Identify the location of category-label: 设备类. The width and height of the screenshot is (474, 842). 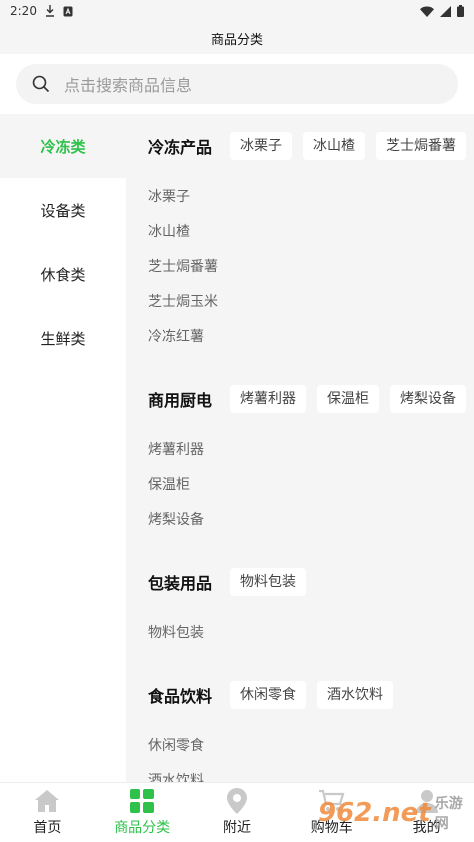
(63, 210).